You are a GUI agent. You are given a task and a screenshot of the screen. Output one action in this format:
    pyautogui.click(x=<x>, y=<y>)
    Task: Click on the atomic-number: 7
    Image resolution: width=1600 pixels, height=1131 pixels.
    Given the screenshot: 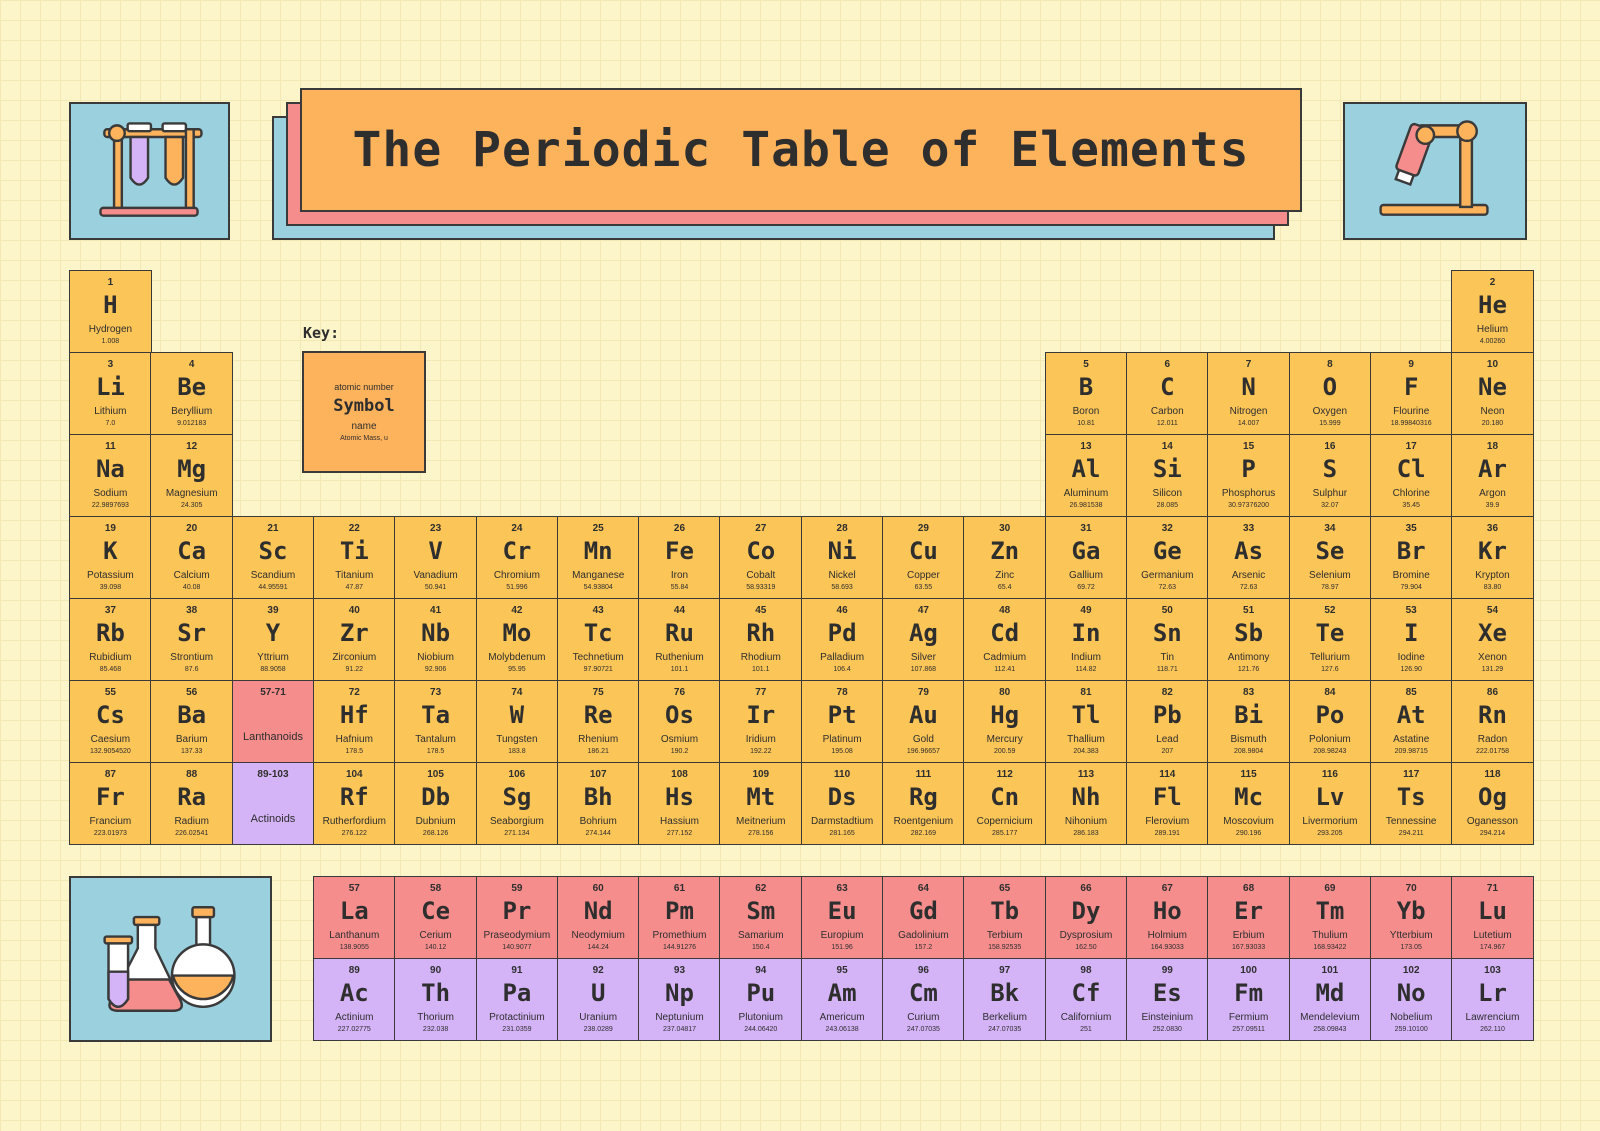 What is the action you would take?
    pyautogui.click(x=1248, y=364)
    